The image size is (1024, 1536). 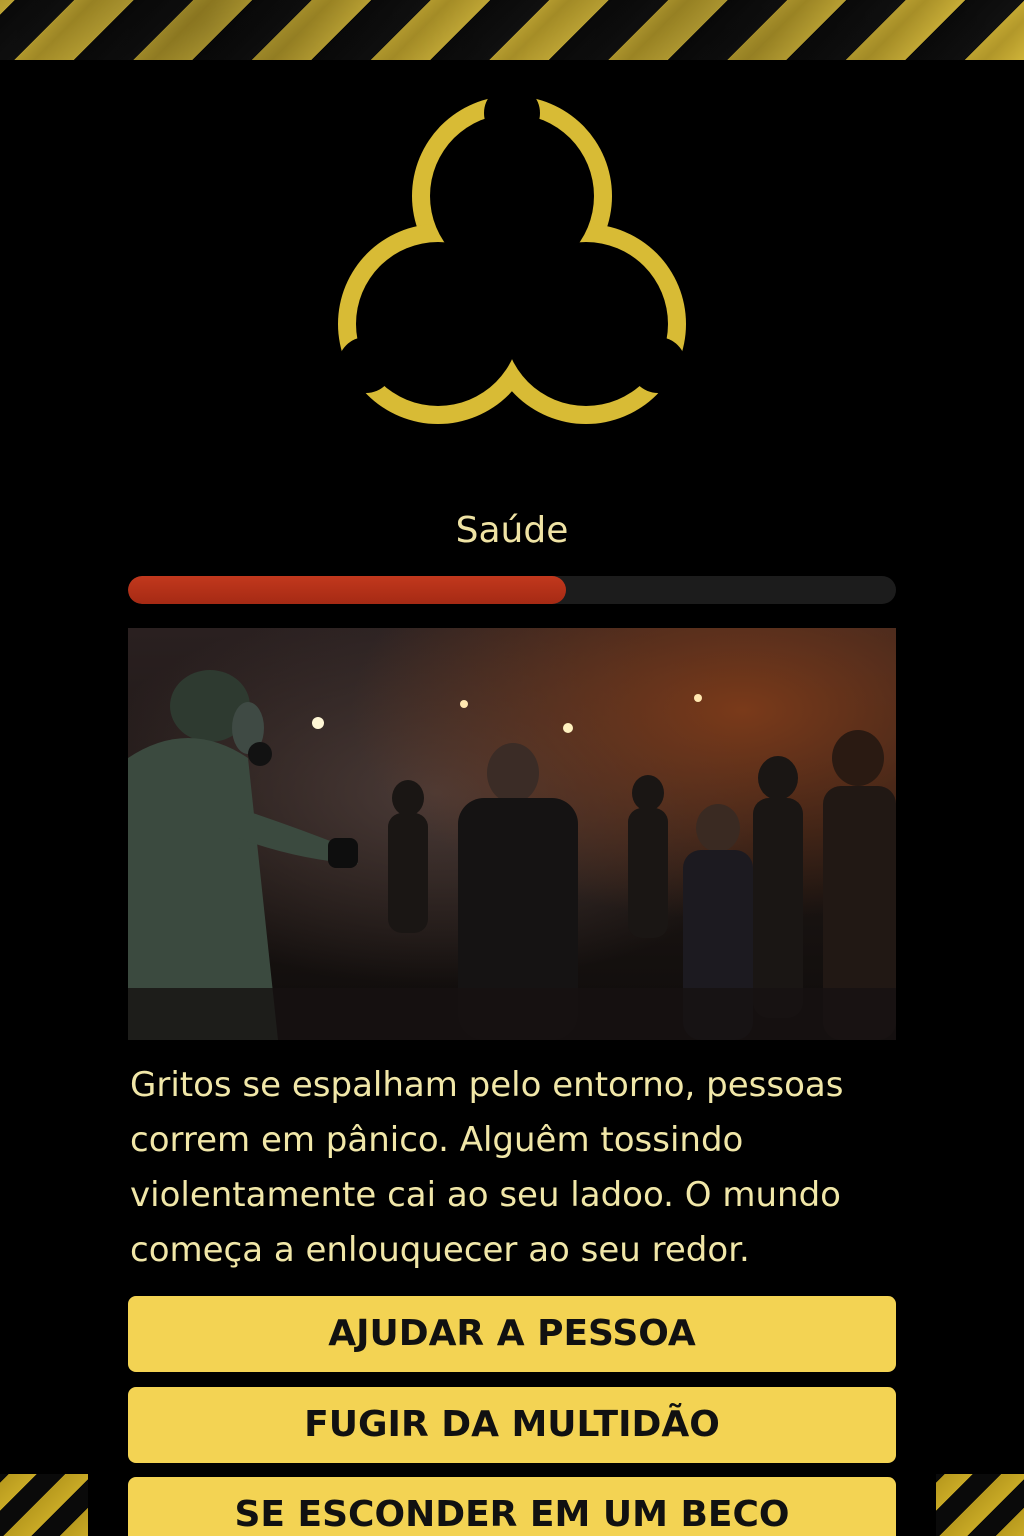 What do you see at coordinates (512, 530) in the screenshot?
I see `health-label: Saúde` at bounding box center [512, 530].